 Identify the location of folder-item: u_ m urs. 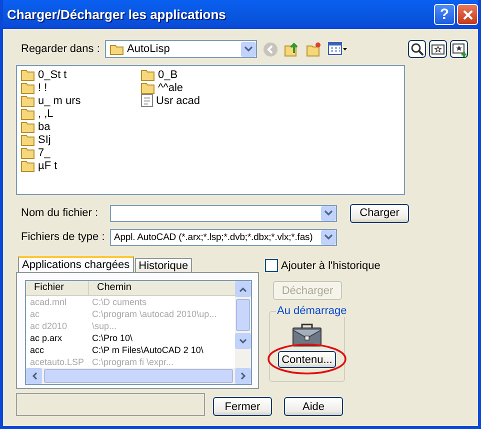
(66, 100).